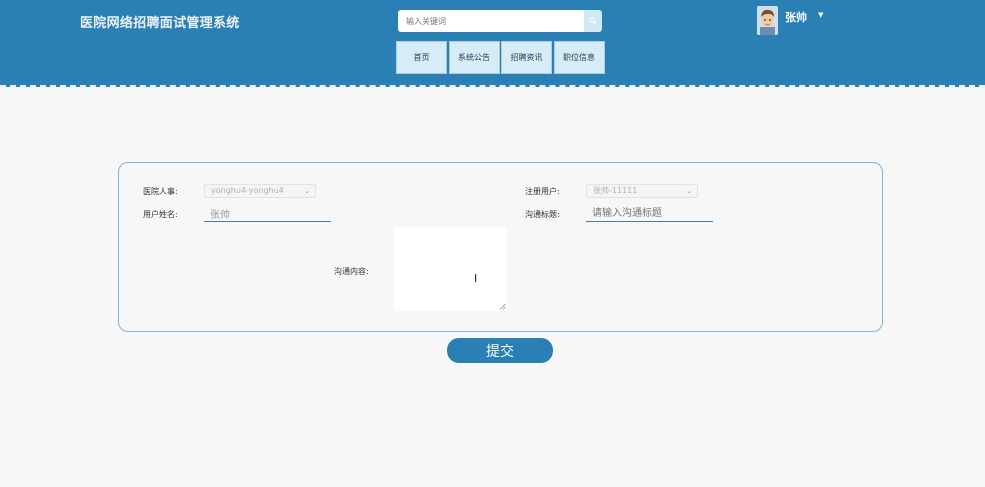  I want to click on caret-down-icon: ▼, so click(820, 15).